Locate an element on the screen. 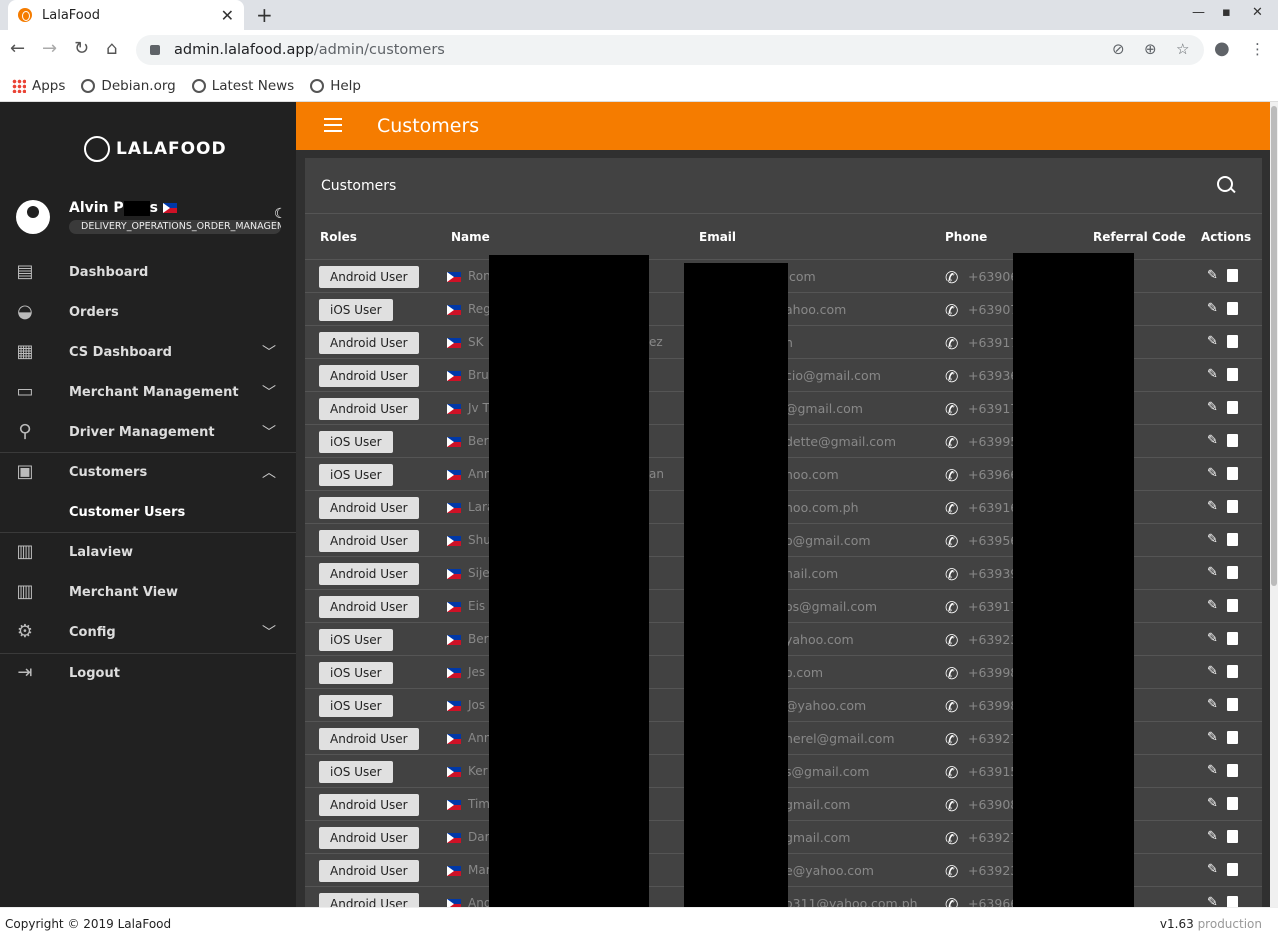 This screenshot has width=1278, height=933. column-header-phone: Phone is located at coordinates (966, 237).